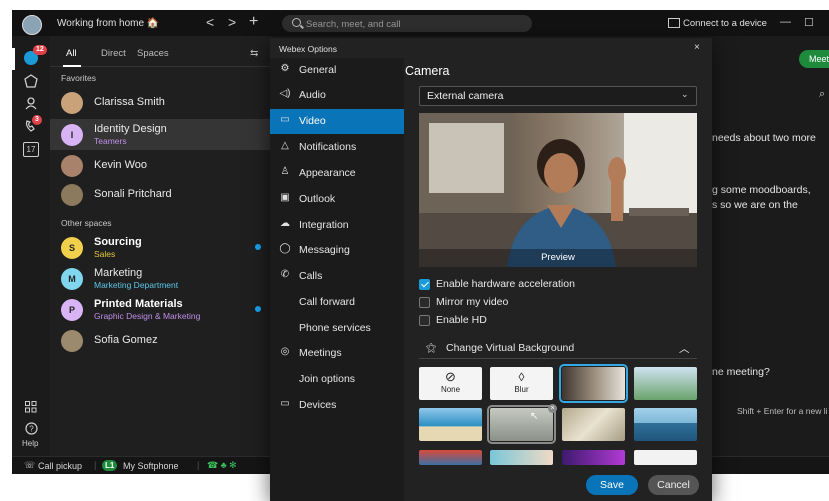  What do you see at coordinates (31, 409) in the screenshot?
I see `apps-icon` at bounding box center [31, 409].